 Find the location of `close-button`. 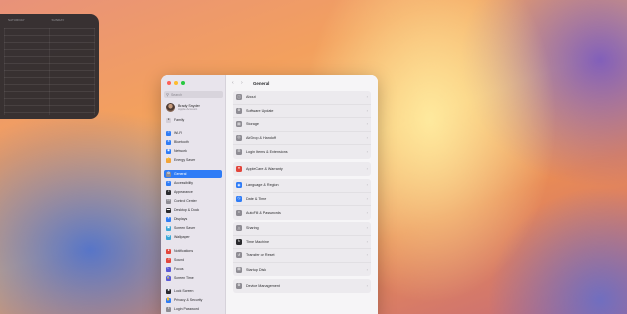

close-button is located at coordinates (169, 83).